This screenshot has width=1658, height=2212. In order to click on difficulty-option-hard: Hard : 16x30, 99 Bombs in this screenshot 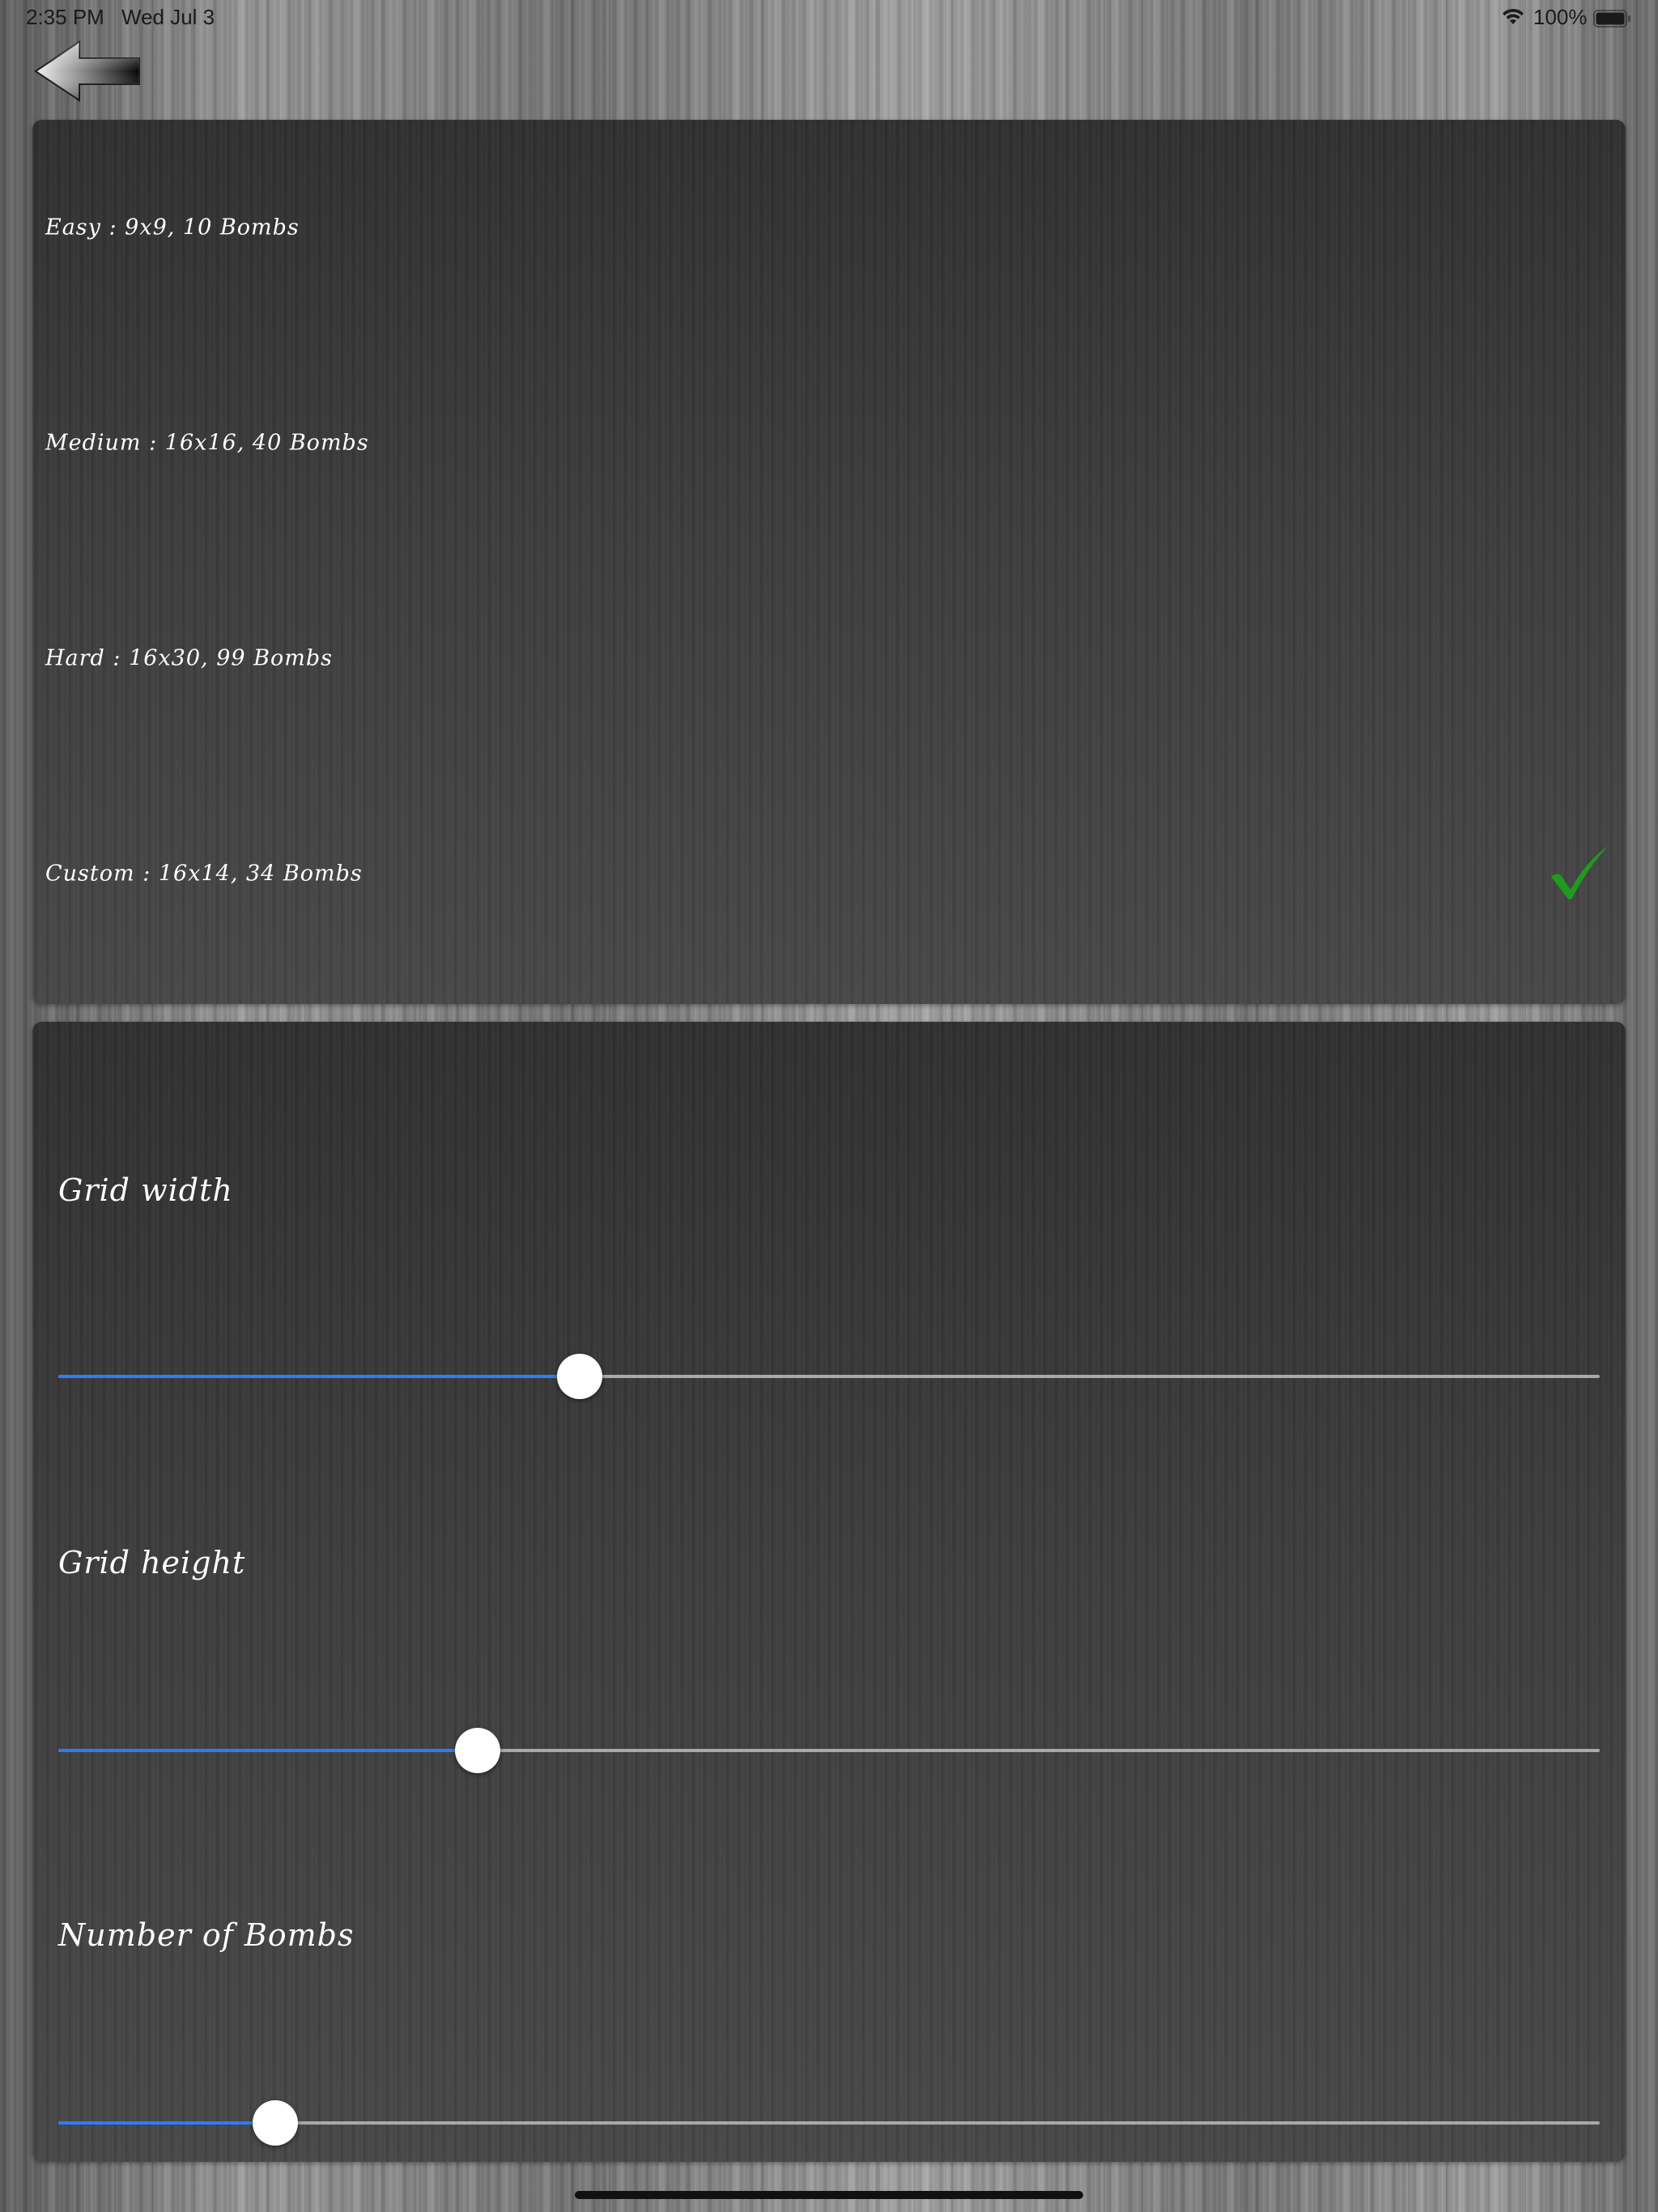, I will do `click(829, 659)`.